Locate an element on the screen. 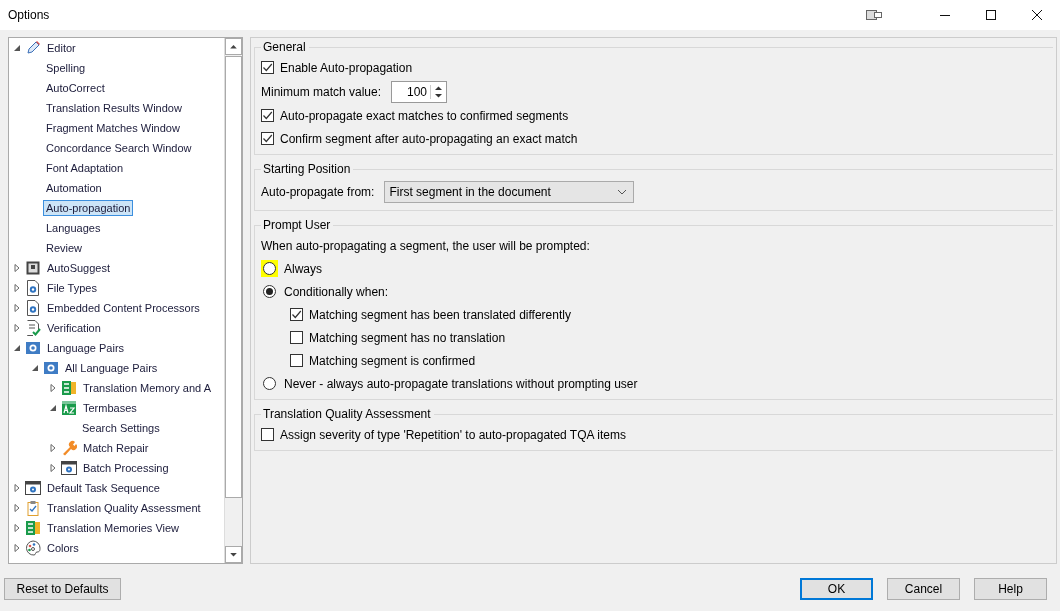 This screenshot has height=611, width=1060. group-title: Translation Quality Assessment is located at coordinates (347, 414).